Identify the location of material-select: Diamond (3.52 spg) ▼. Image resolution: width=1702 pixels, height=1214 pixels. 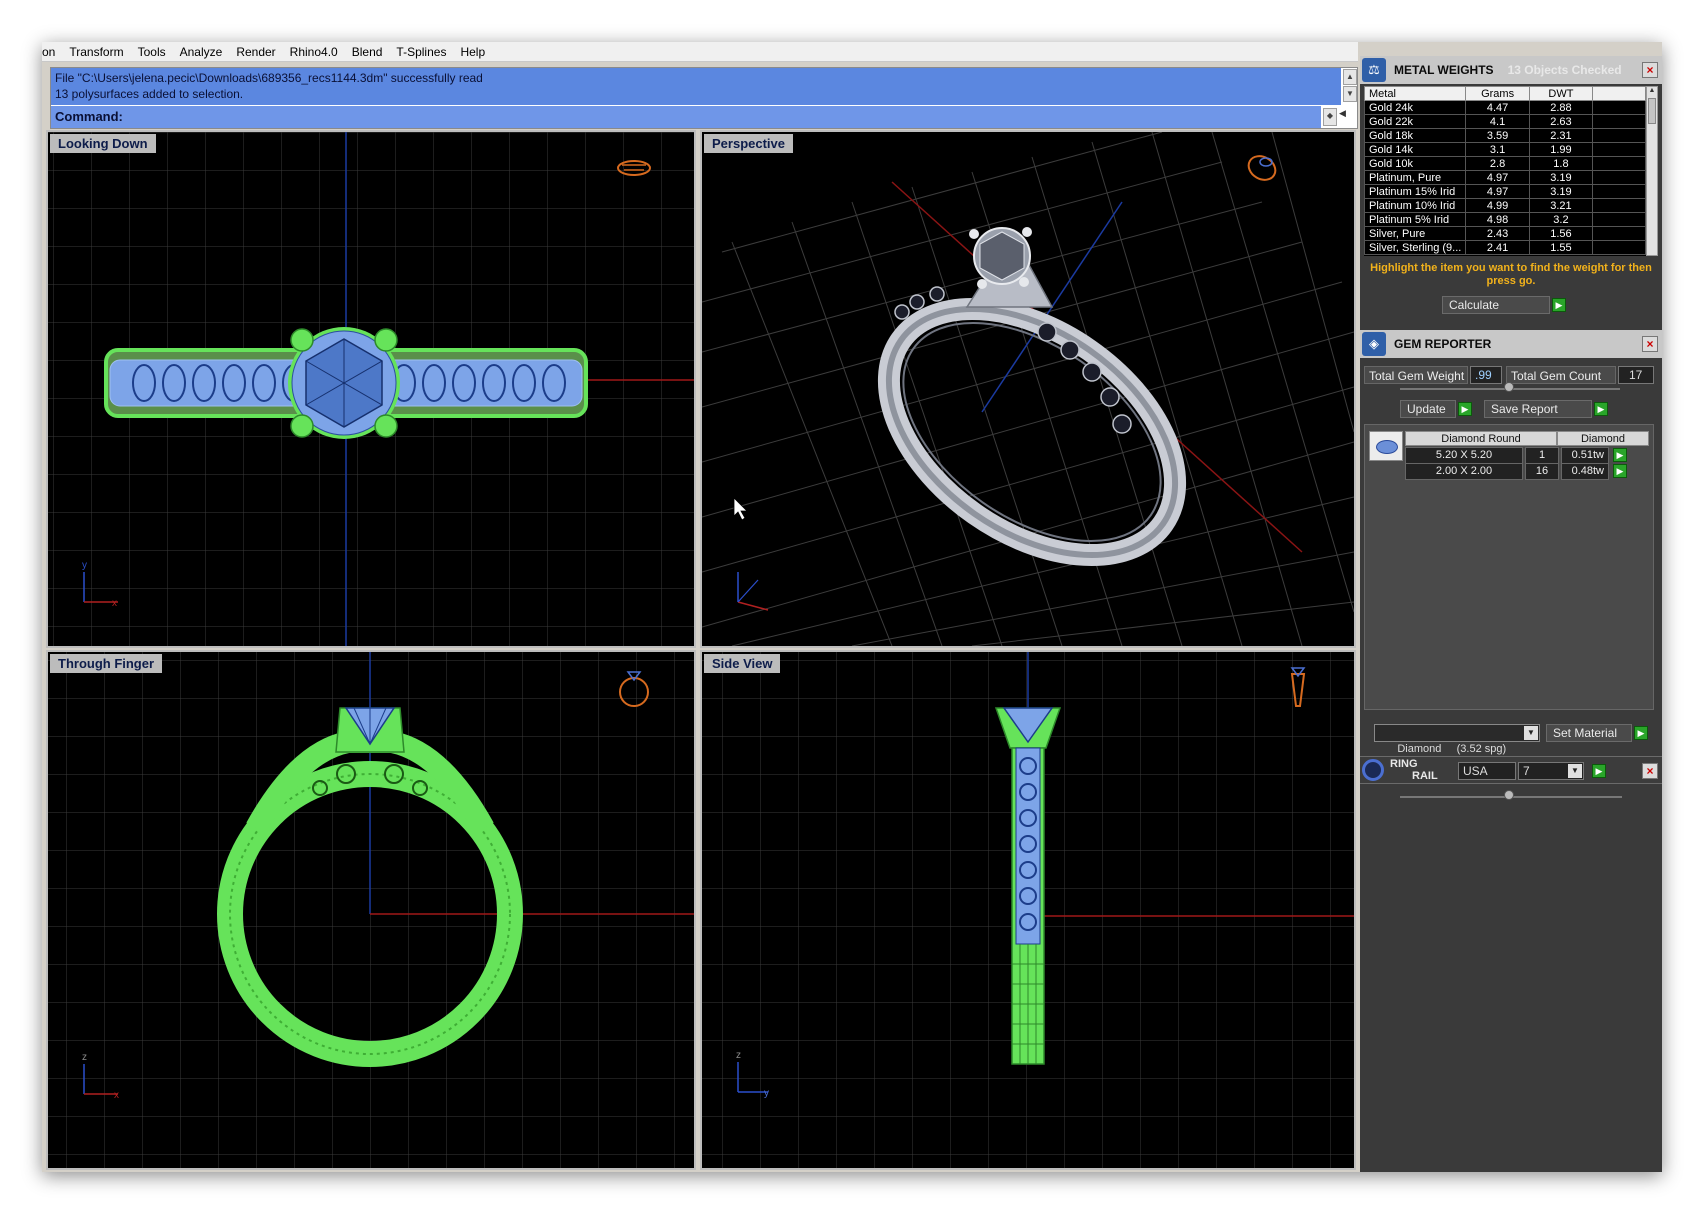
(1457, 739).